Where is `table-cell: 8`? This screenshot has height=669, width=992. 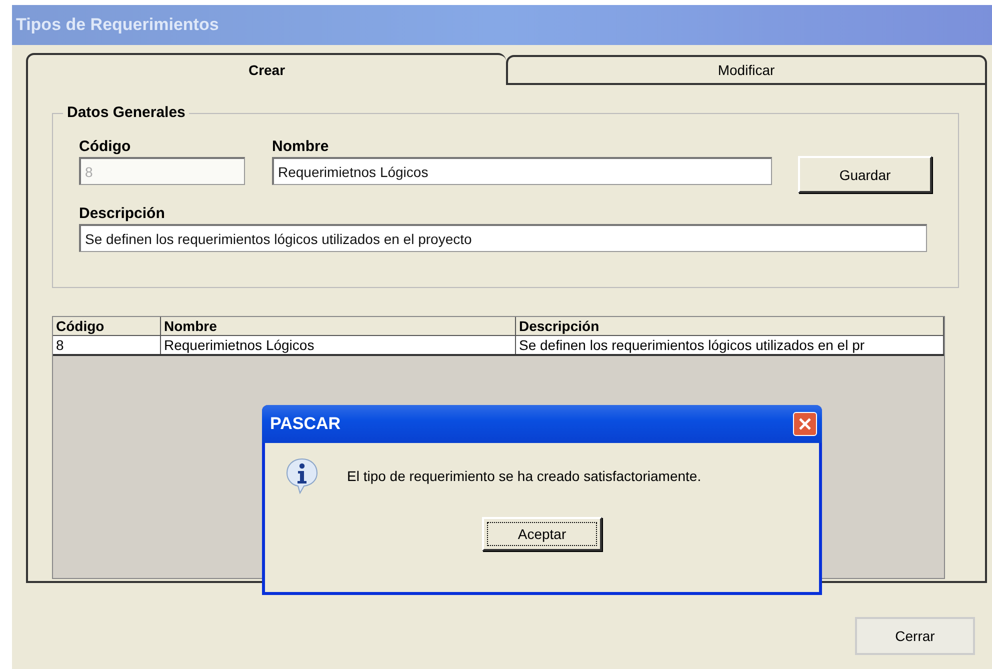 table-cell: 8 is located at coordinates (107, 345).